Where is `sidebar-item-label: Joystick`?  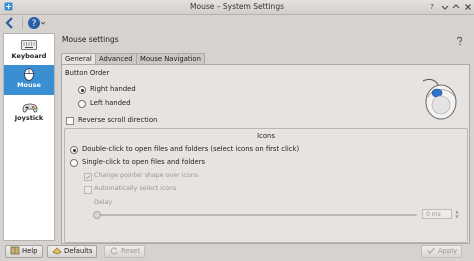
sidebar-item-label: Joystick is located at coordinates (29, 118).